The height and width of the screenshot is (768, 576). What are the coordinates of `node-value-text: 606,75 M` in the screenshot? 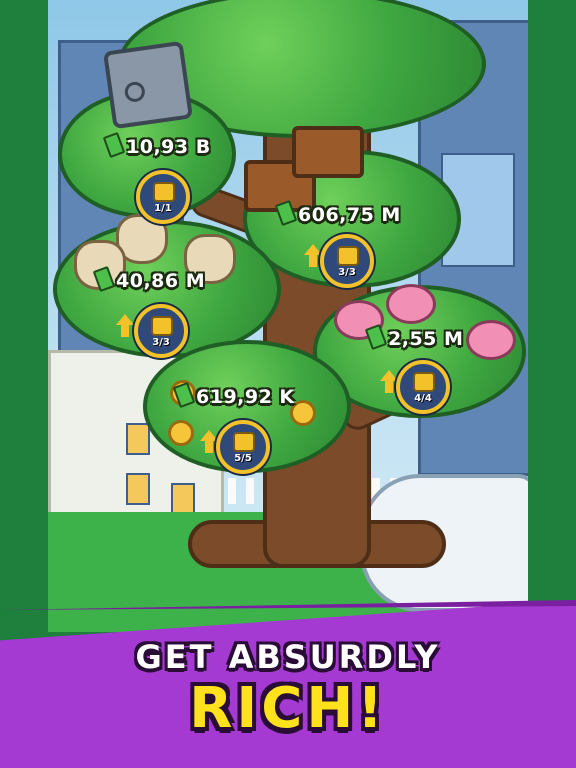 It's located at (349, 215).